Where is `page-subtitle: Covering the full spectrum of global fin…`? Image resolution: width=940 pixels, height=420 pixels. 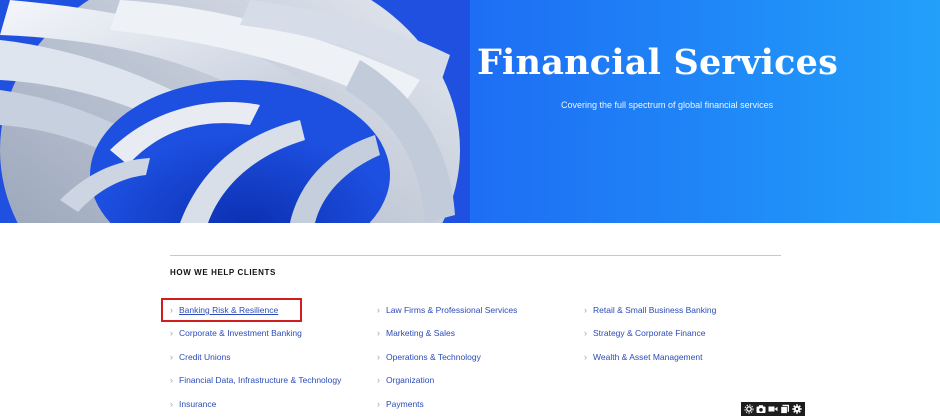
page-subtitle: Covering the full spectrum of global fin… is located at coordinates (667, 105).